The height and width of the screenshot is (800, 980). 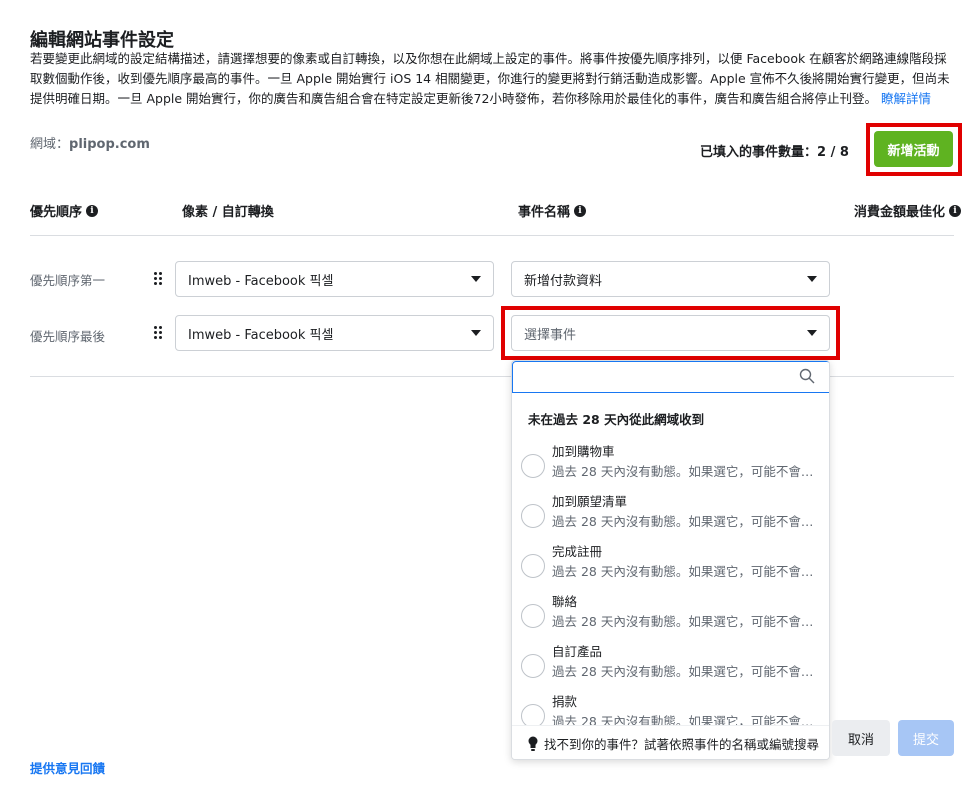 What do you see at coordinates (577, 551) in the screenshot?
I see `option-name: 完成註冊` at bounding box center [577, 551].